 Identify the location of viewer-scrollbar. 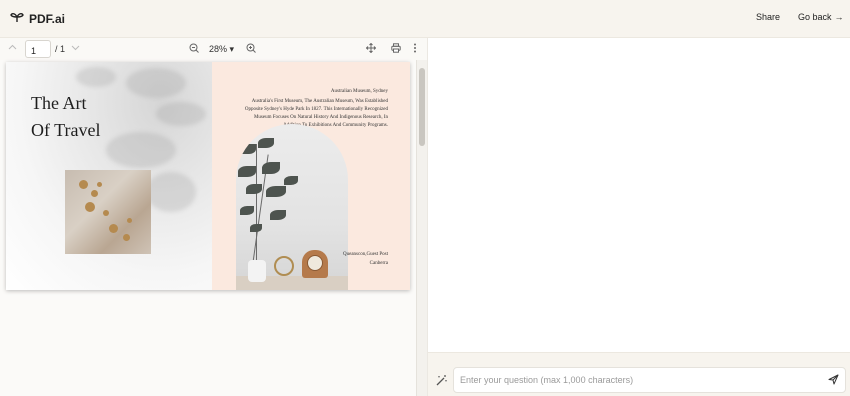
(421, 228).